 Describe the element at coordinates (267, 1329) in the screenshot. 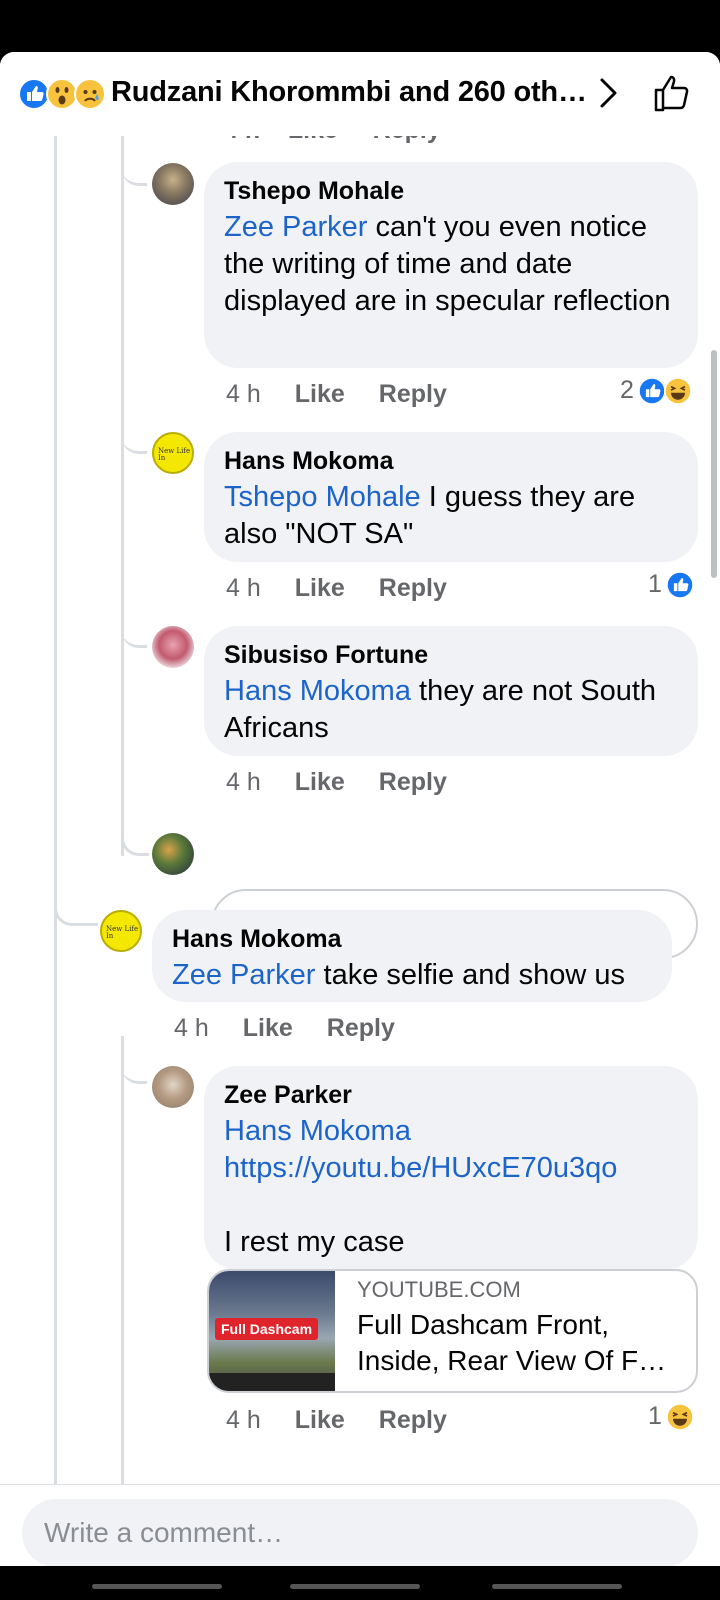

I see `thumbnail-label: Full Dashcam` at that location.